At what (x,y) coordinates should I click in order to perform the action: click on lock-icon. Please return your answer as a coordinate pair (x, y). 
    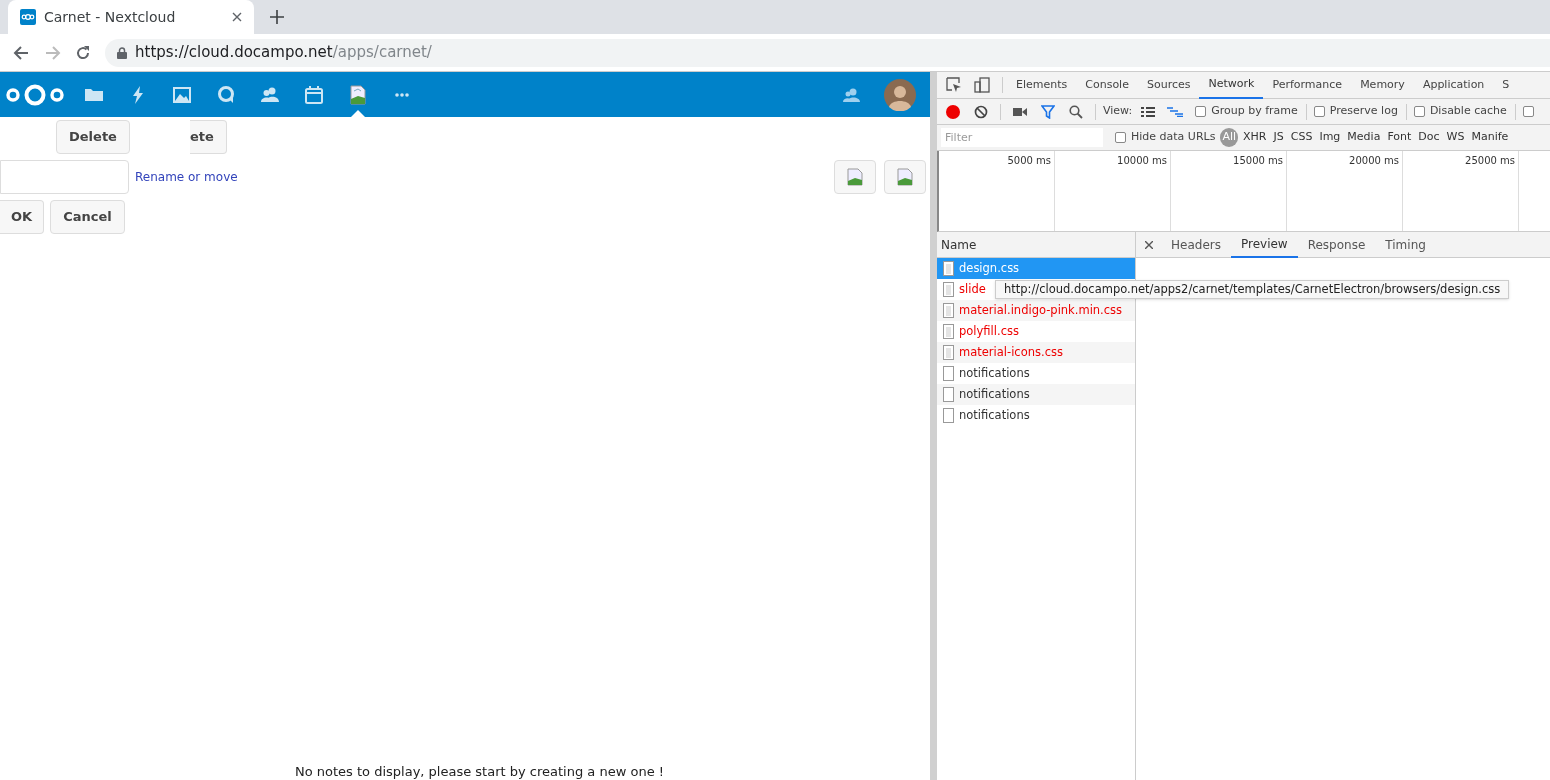
    Looking at the image, I should click on (122, 52).